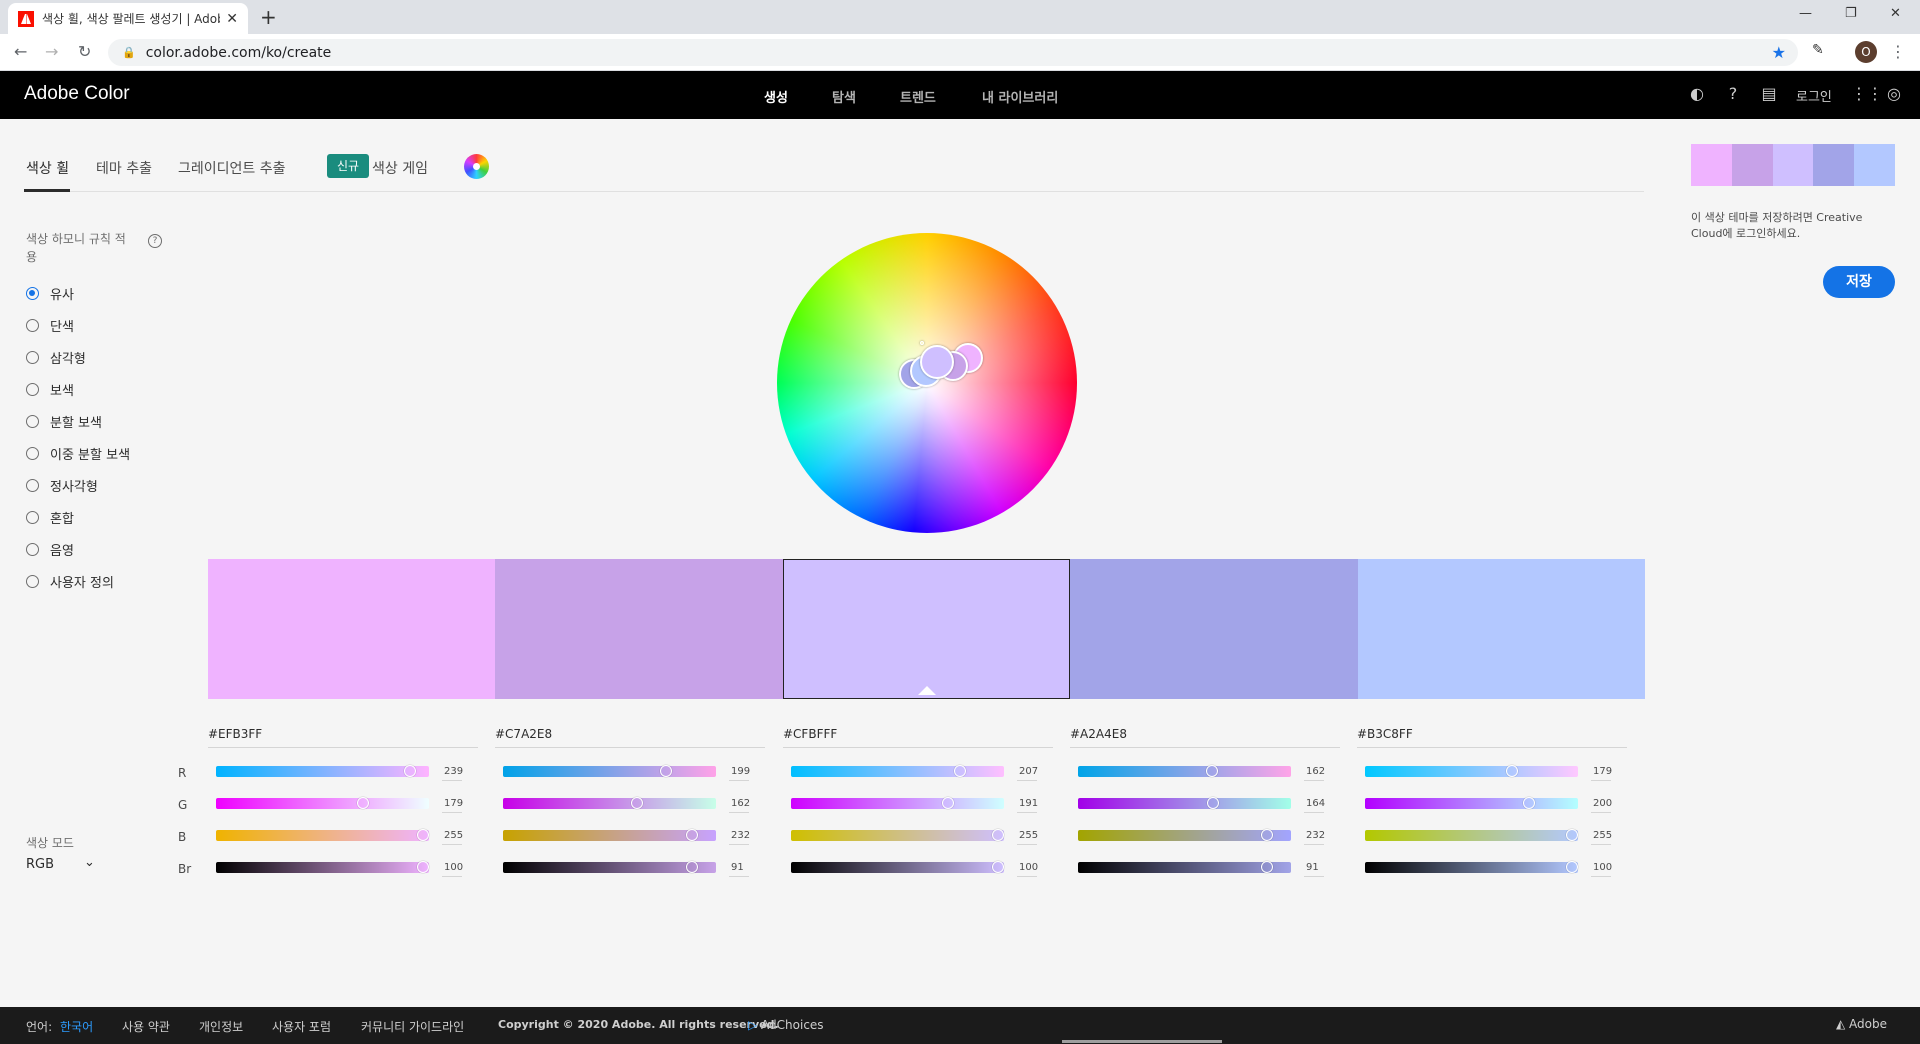  Describe the element at coordinates (1779, 52) in the screenshot. I see `bookmark-star-icon: ★` at that location.